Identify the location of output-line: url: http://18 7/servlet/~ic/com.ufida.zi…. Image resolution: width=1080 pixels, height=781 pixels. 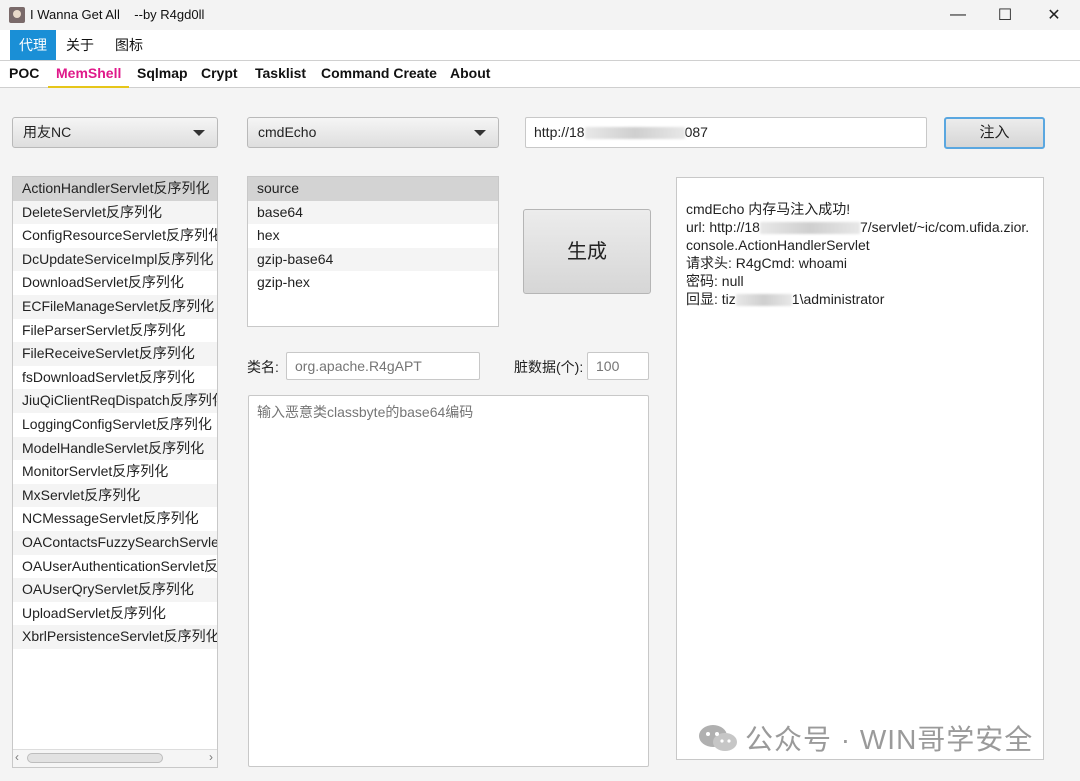
(860, 227).